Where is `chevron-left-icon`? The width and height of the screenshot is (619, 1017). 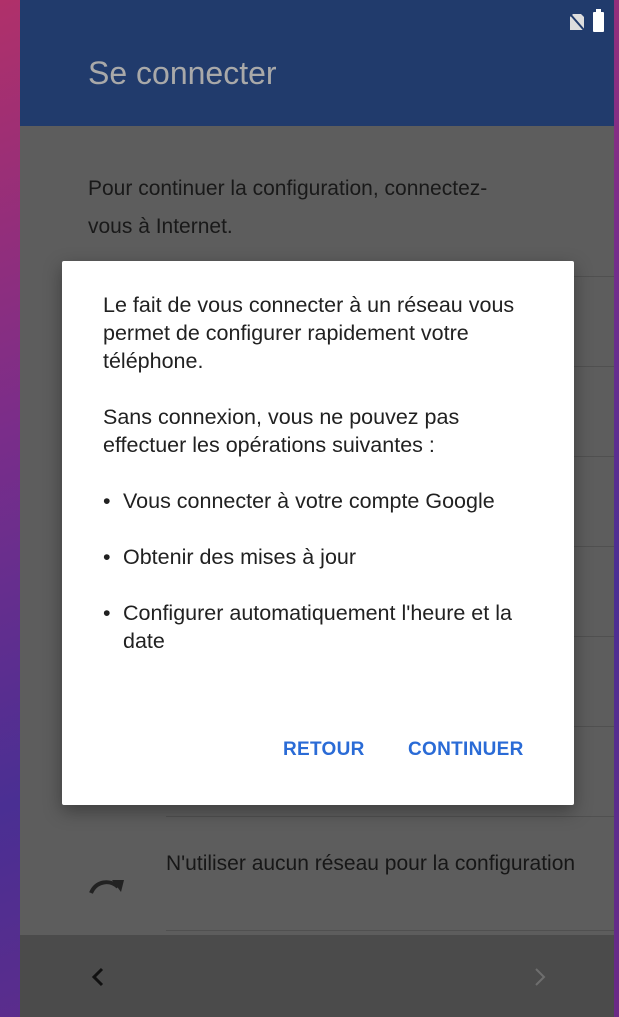
chevron-left-icon is located at coordinates (98, 977).